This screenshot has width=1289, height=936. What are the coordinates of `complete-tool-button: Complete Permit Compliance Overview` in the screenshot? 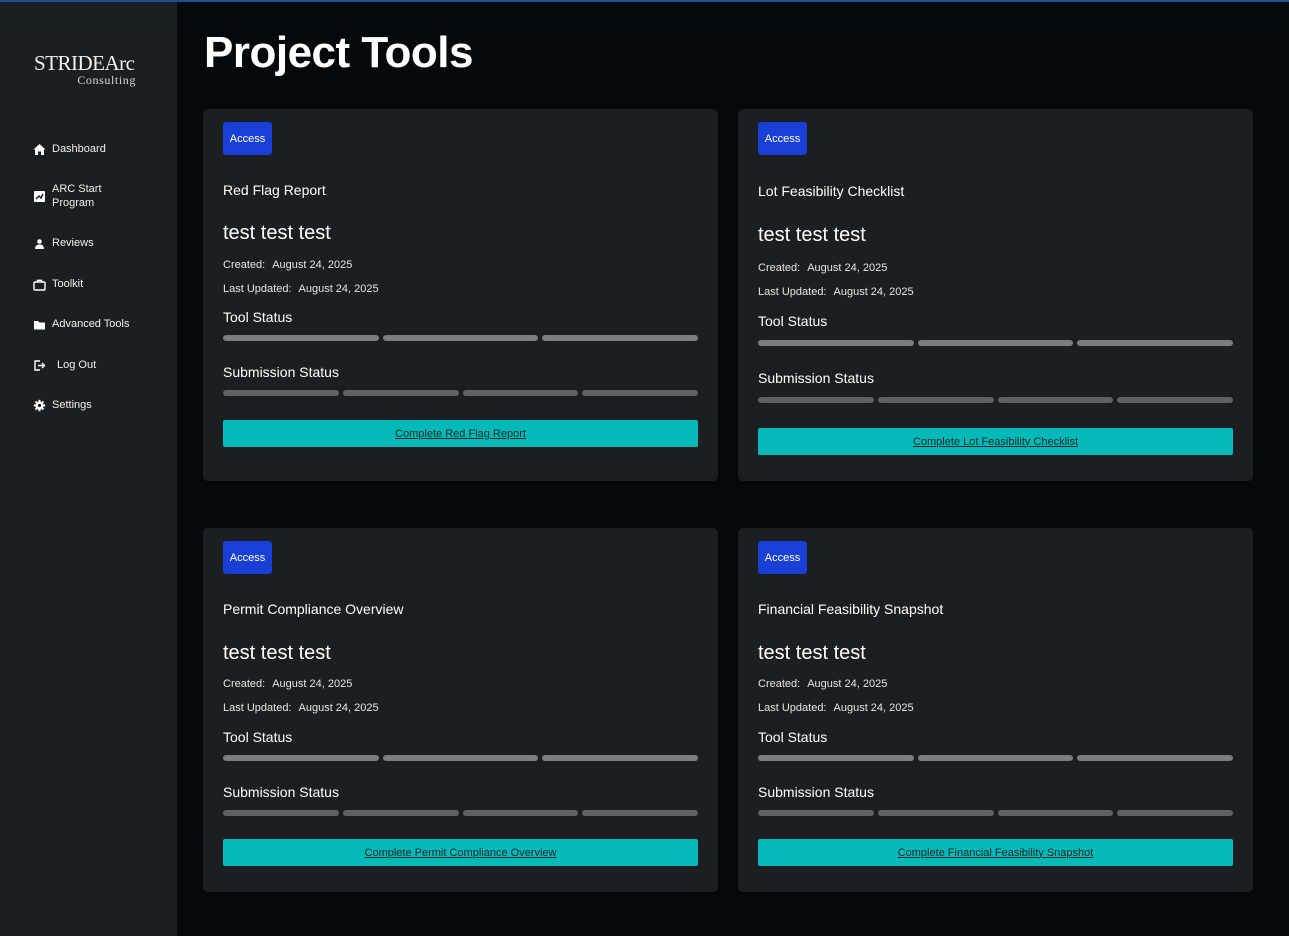 It's located at (460, 852).